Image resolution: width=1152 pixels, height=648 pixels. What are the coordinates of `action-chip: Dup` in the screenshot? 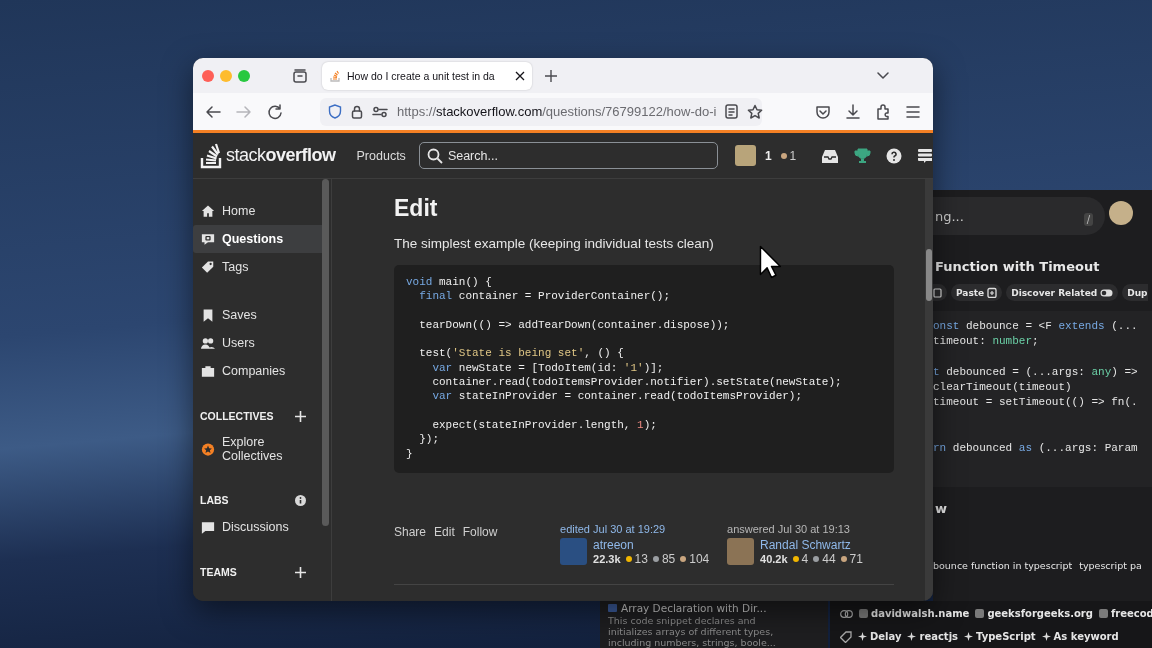 It's located at (1135, 292).